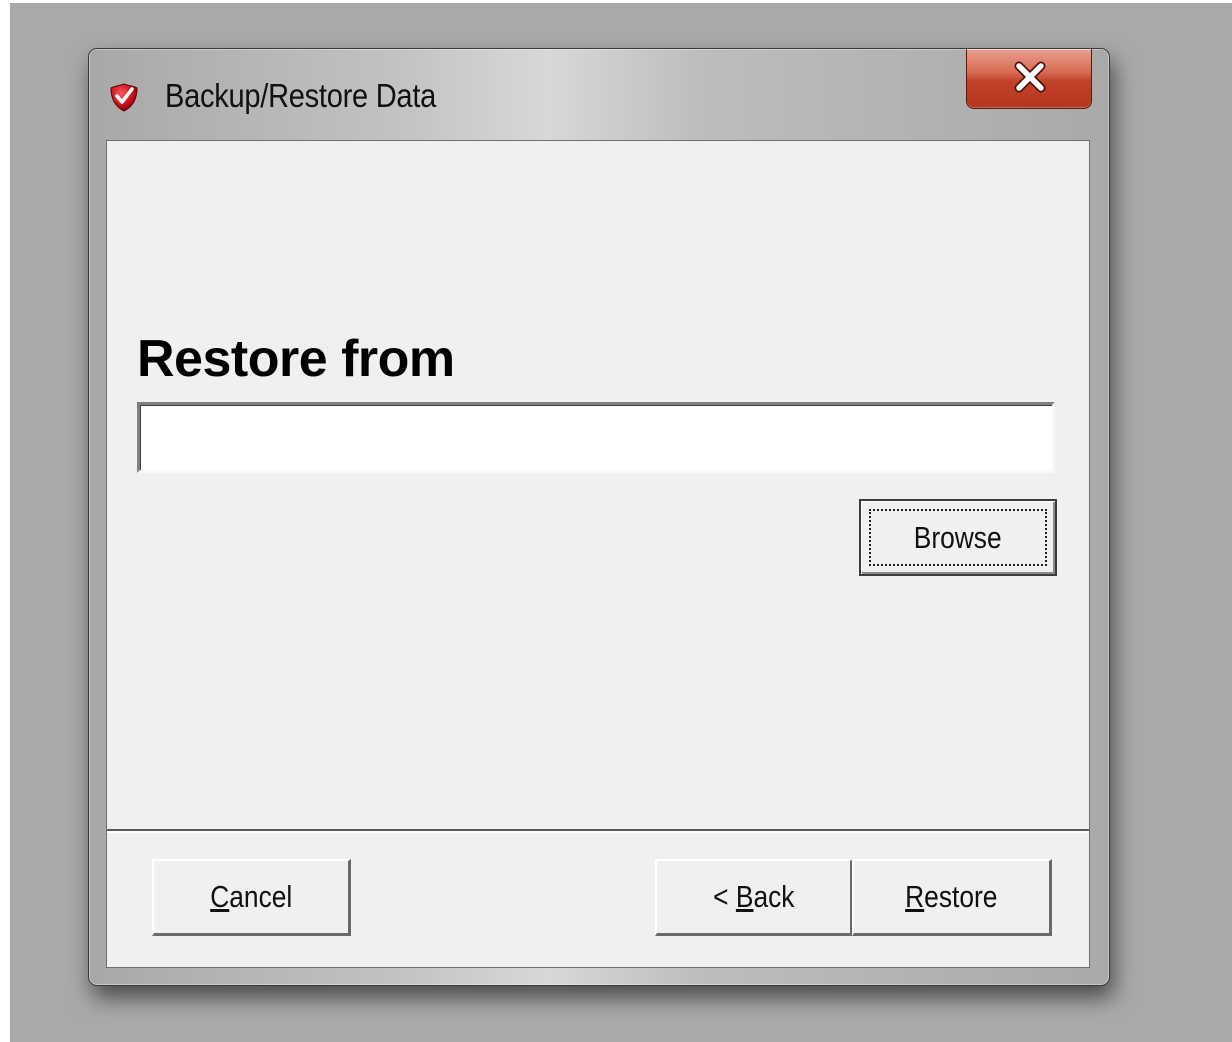 The height and width of the screenshot is (1042, 1232). What do you see at coordinates (296, 359) in the screenshot?
I see `restore-from-heading: Restore from` at bounding box center [296, 359].